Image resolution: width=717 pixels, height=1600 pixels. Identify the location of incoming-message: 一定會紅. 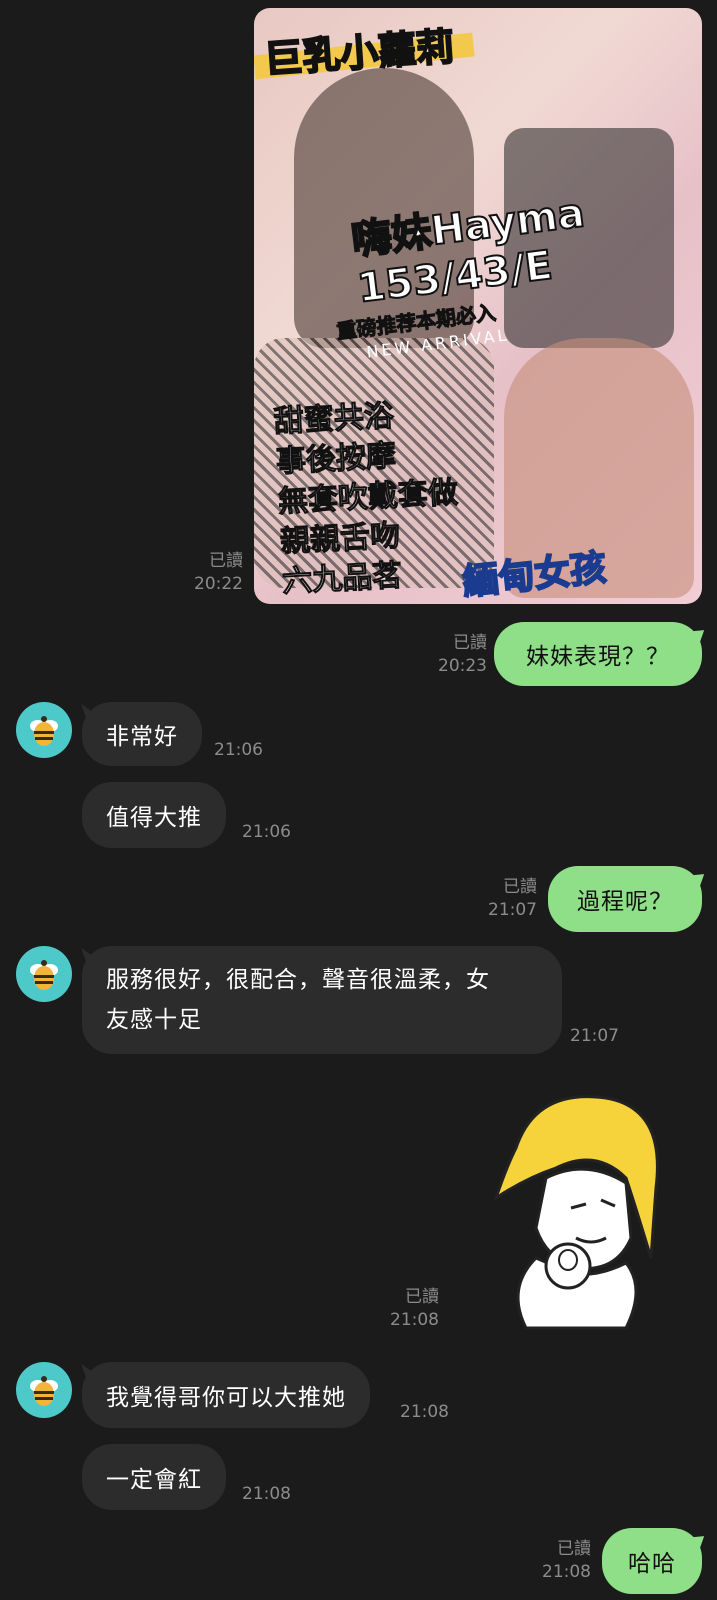
(154, 1477).